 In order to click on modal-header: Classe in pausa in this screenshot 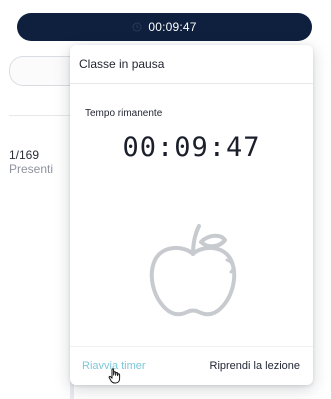, I will do `click(191, 64)`.